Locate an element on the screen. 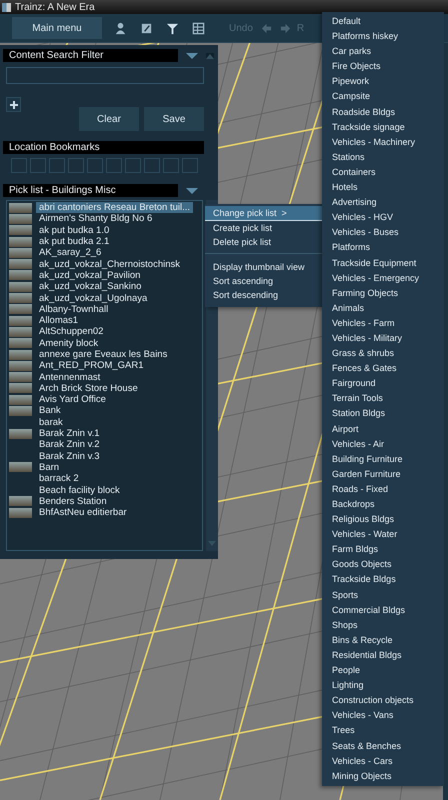 The height and width of the screenshot is (800, 448). pick-list-item: Albany-Townhall is located at coordinates (104, 309).